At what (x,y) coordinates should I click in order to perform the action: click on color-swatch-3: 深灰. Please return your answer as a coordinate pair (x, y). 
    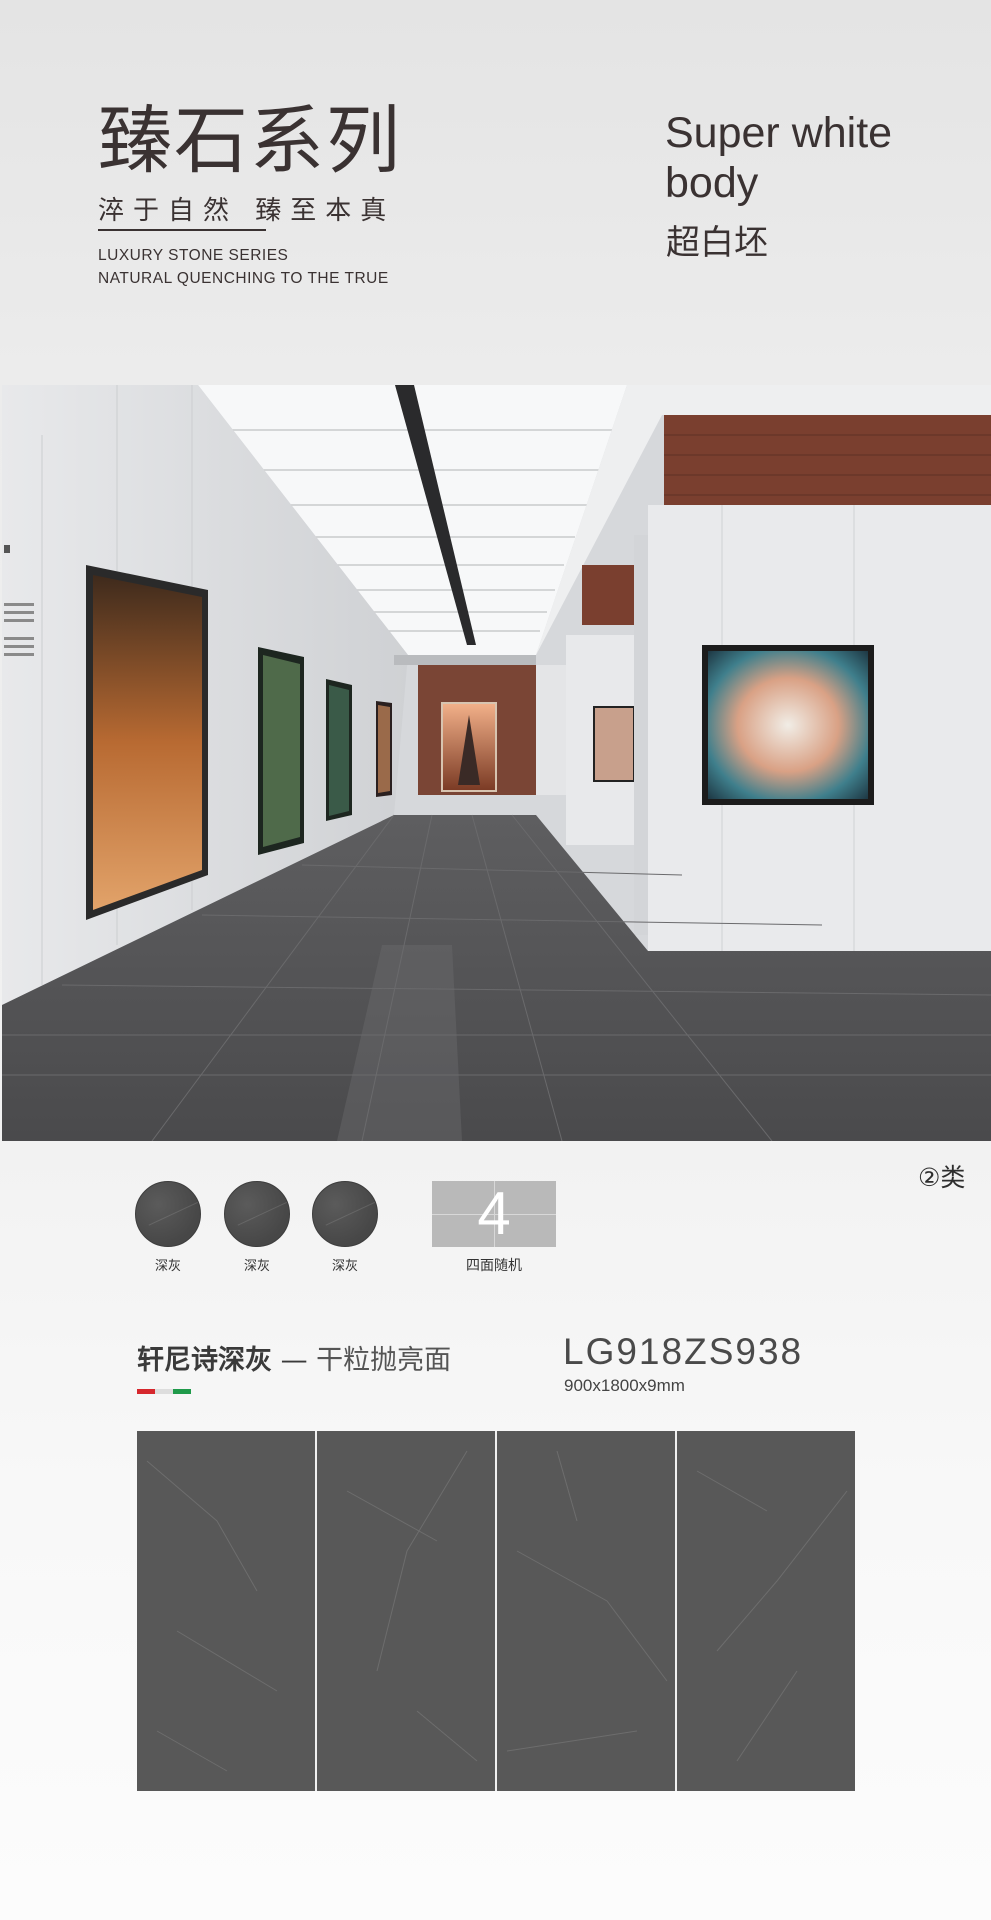
    Looking at the image, I should click on (345, 1227).